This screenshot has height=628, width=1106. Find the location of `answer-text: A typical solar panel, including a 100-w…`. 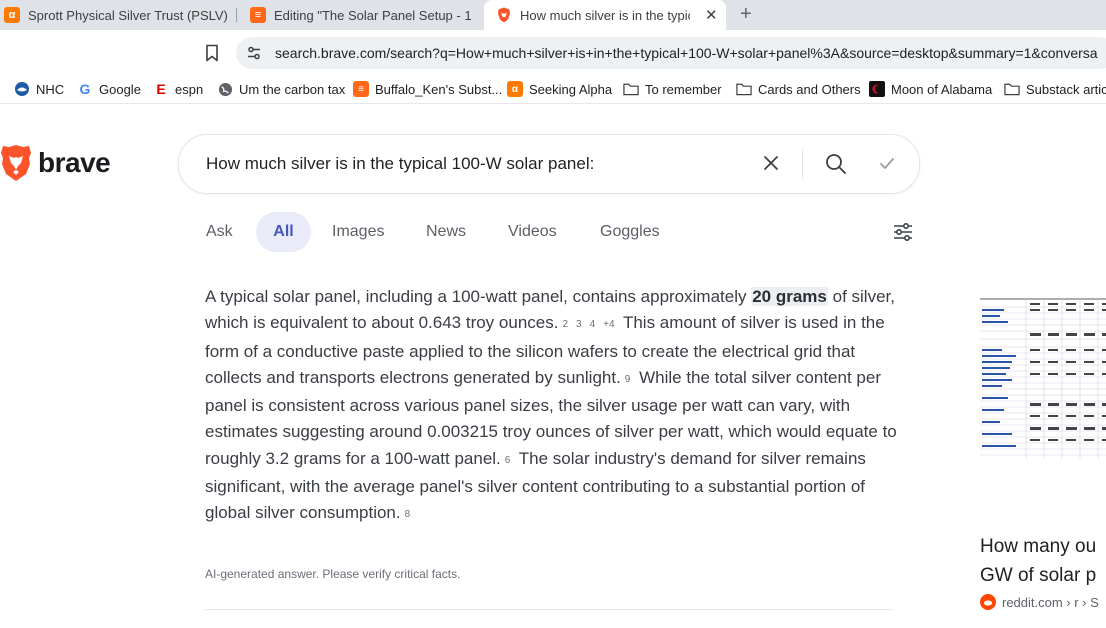

answer-text: A typical solar panel, including a 100-w… is located at coordinates (478, 296).